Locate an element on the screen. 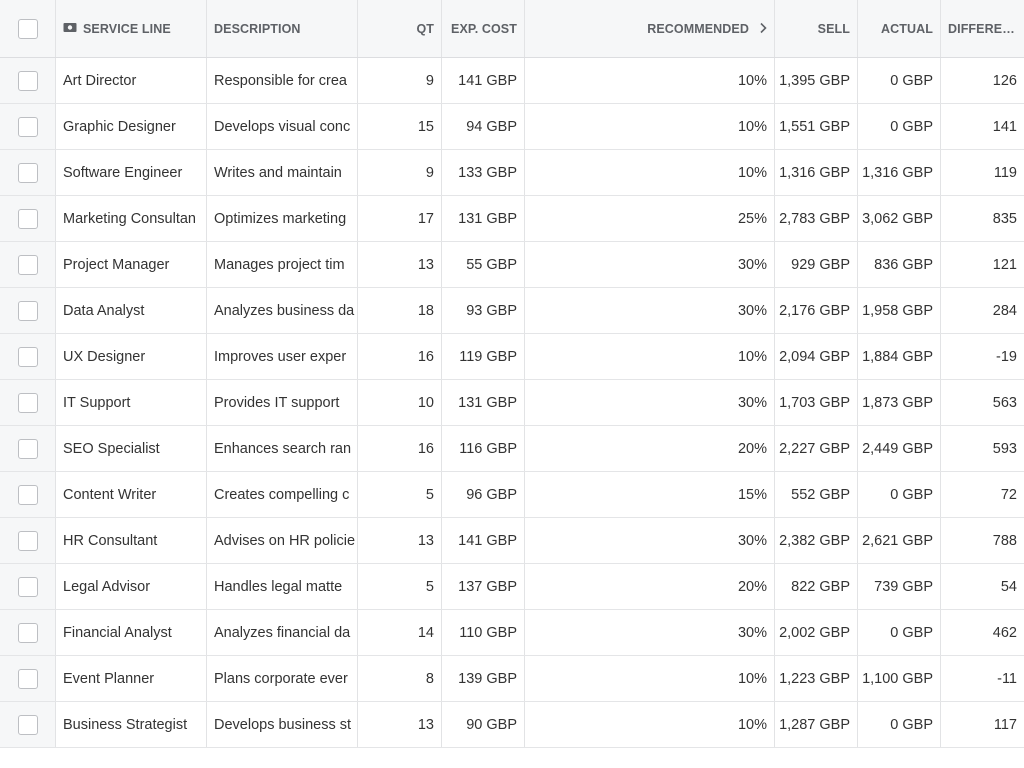 This screenshot has height=768, width=1024. actual-cell: 1,316 GBP is located at coordinates (899, 172).